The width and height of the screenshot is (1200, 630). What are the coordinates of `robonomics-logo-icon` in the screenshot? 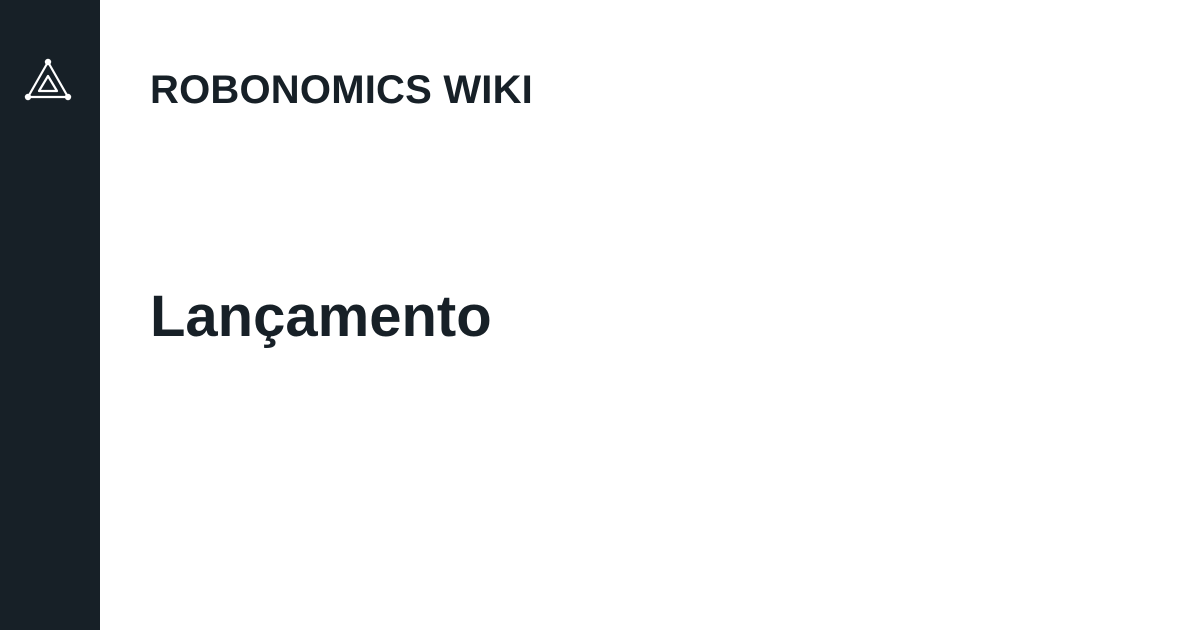 It's located at (48, 80).